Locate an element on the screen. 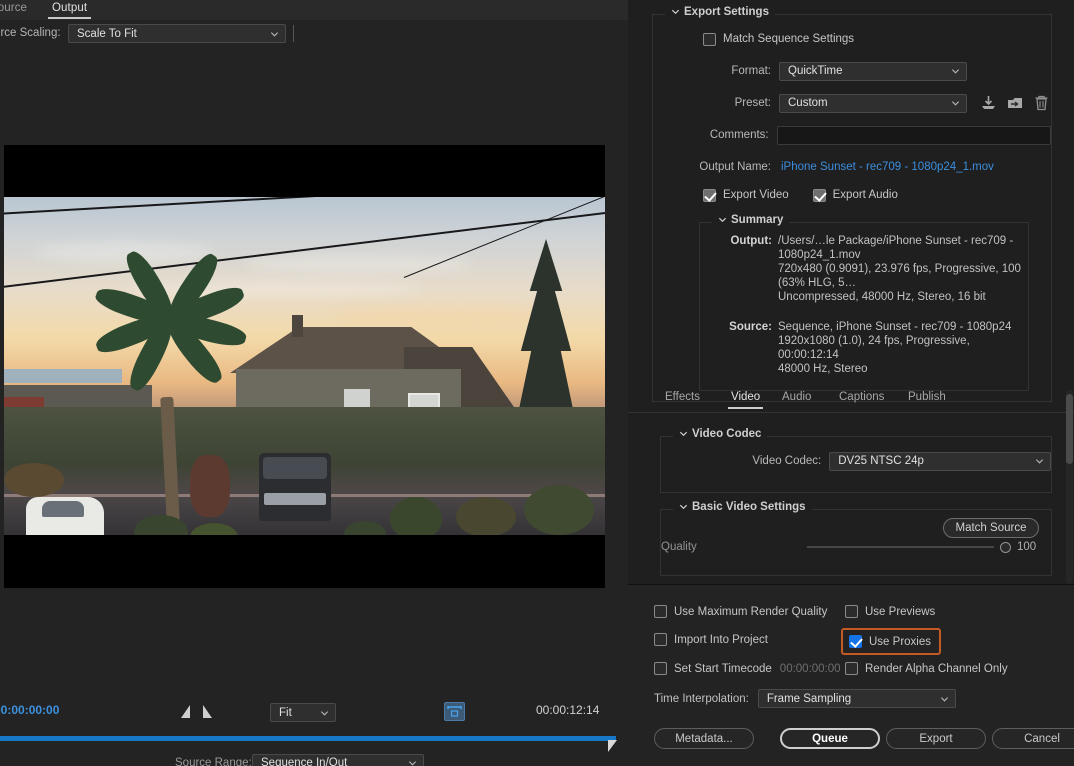 The image size is (1074, 766). match-sequence-settings-label: Match Sequence Settings is located at coordinates (789, 39).